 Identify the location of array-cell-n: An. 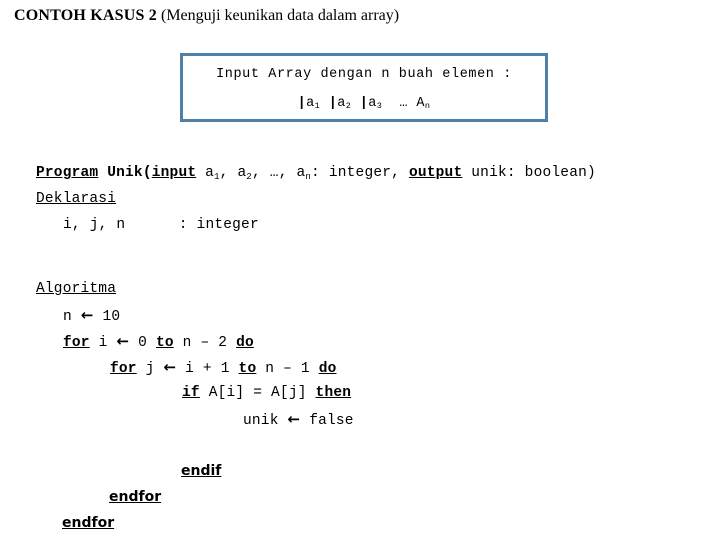
(423, 103).